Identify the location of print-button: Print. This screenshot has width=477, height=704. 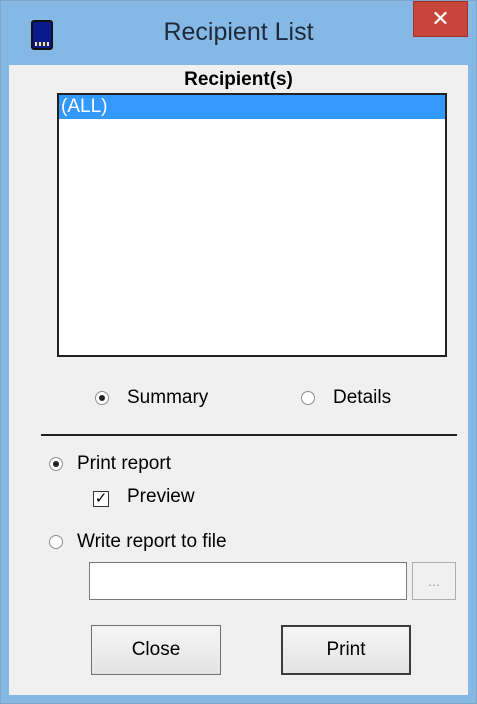
(346, 650).